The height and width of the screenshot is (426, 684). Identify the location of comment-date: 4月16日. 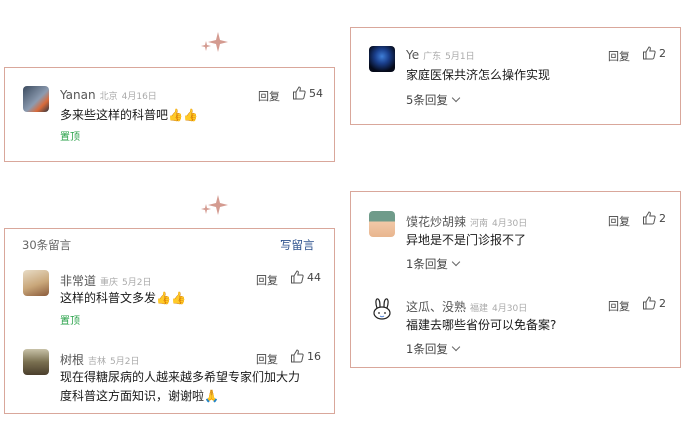
(139, 97).